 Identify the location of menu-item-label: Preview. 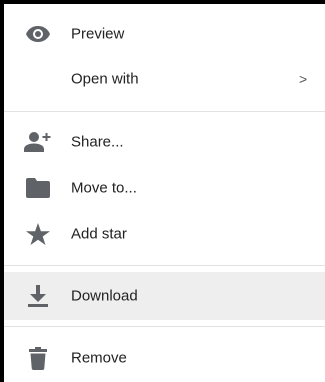
(98, 34).